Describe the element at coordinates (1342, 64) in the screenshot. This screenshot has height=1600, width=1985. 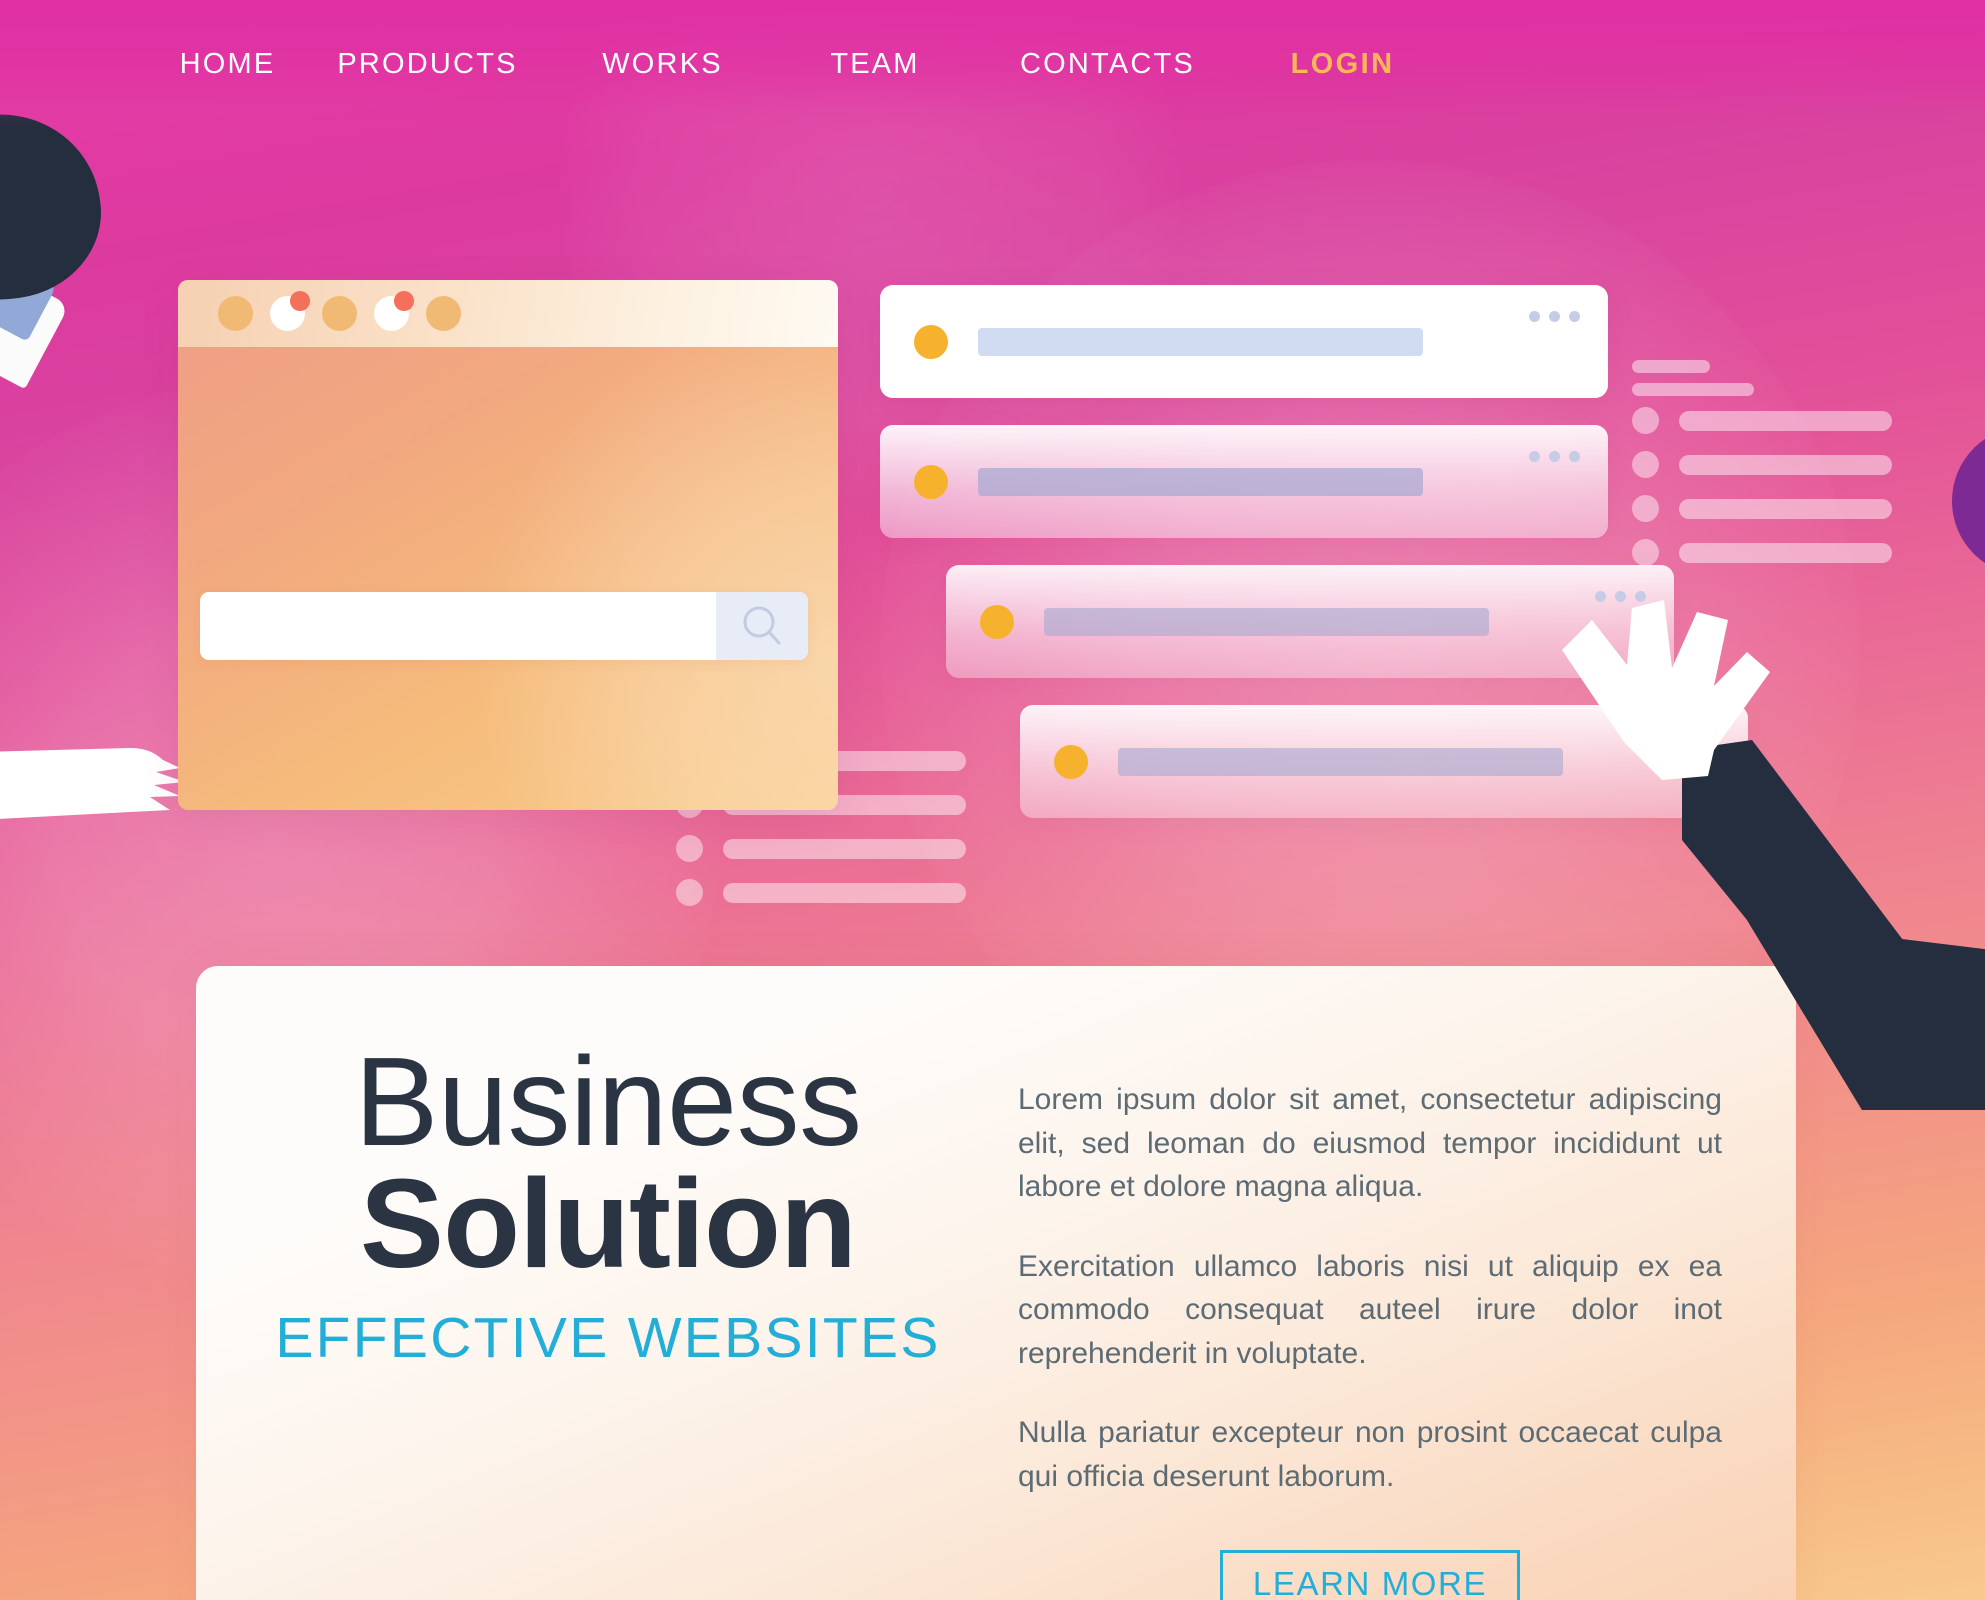
I see `nav-item-login: LOGIN` at that location.